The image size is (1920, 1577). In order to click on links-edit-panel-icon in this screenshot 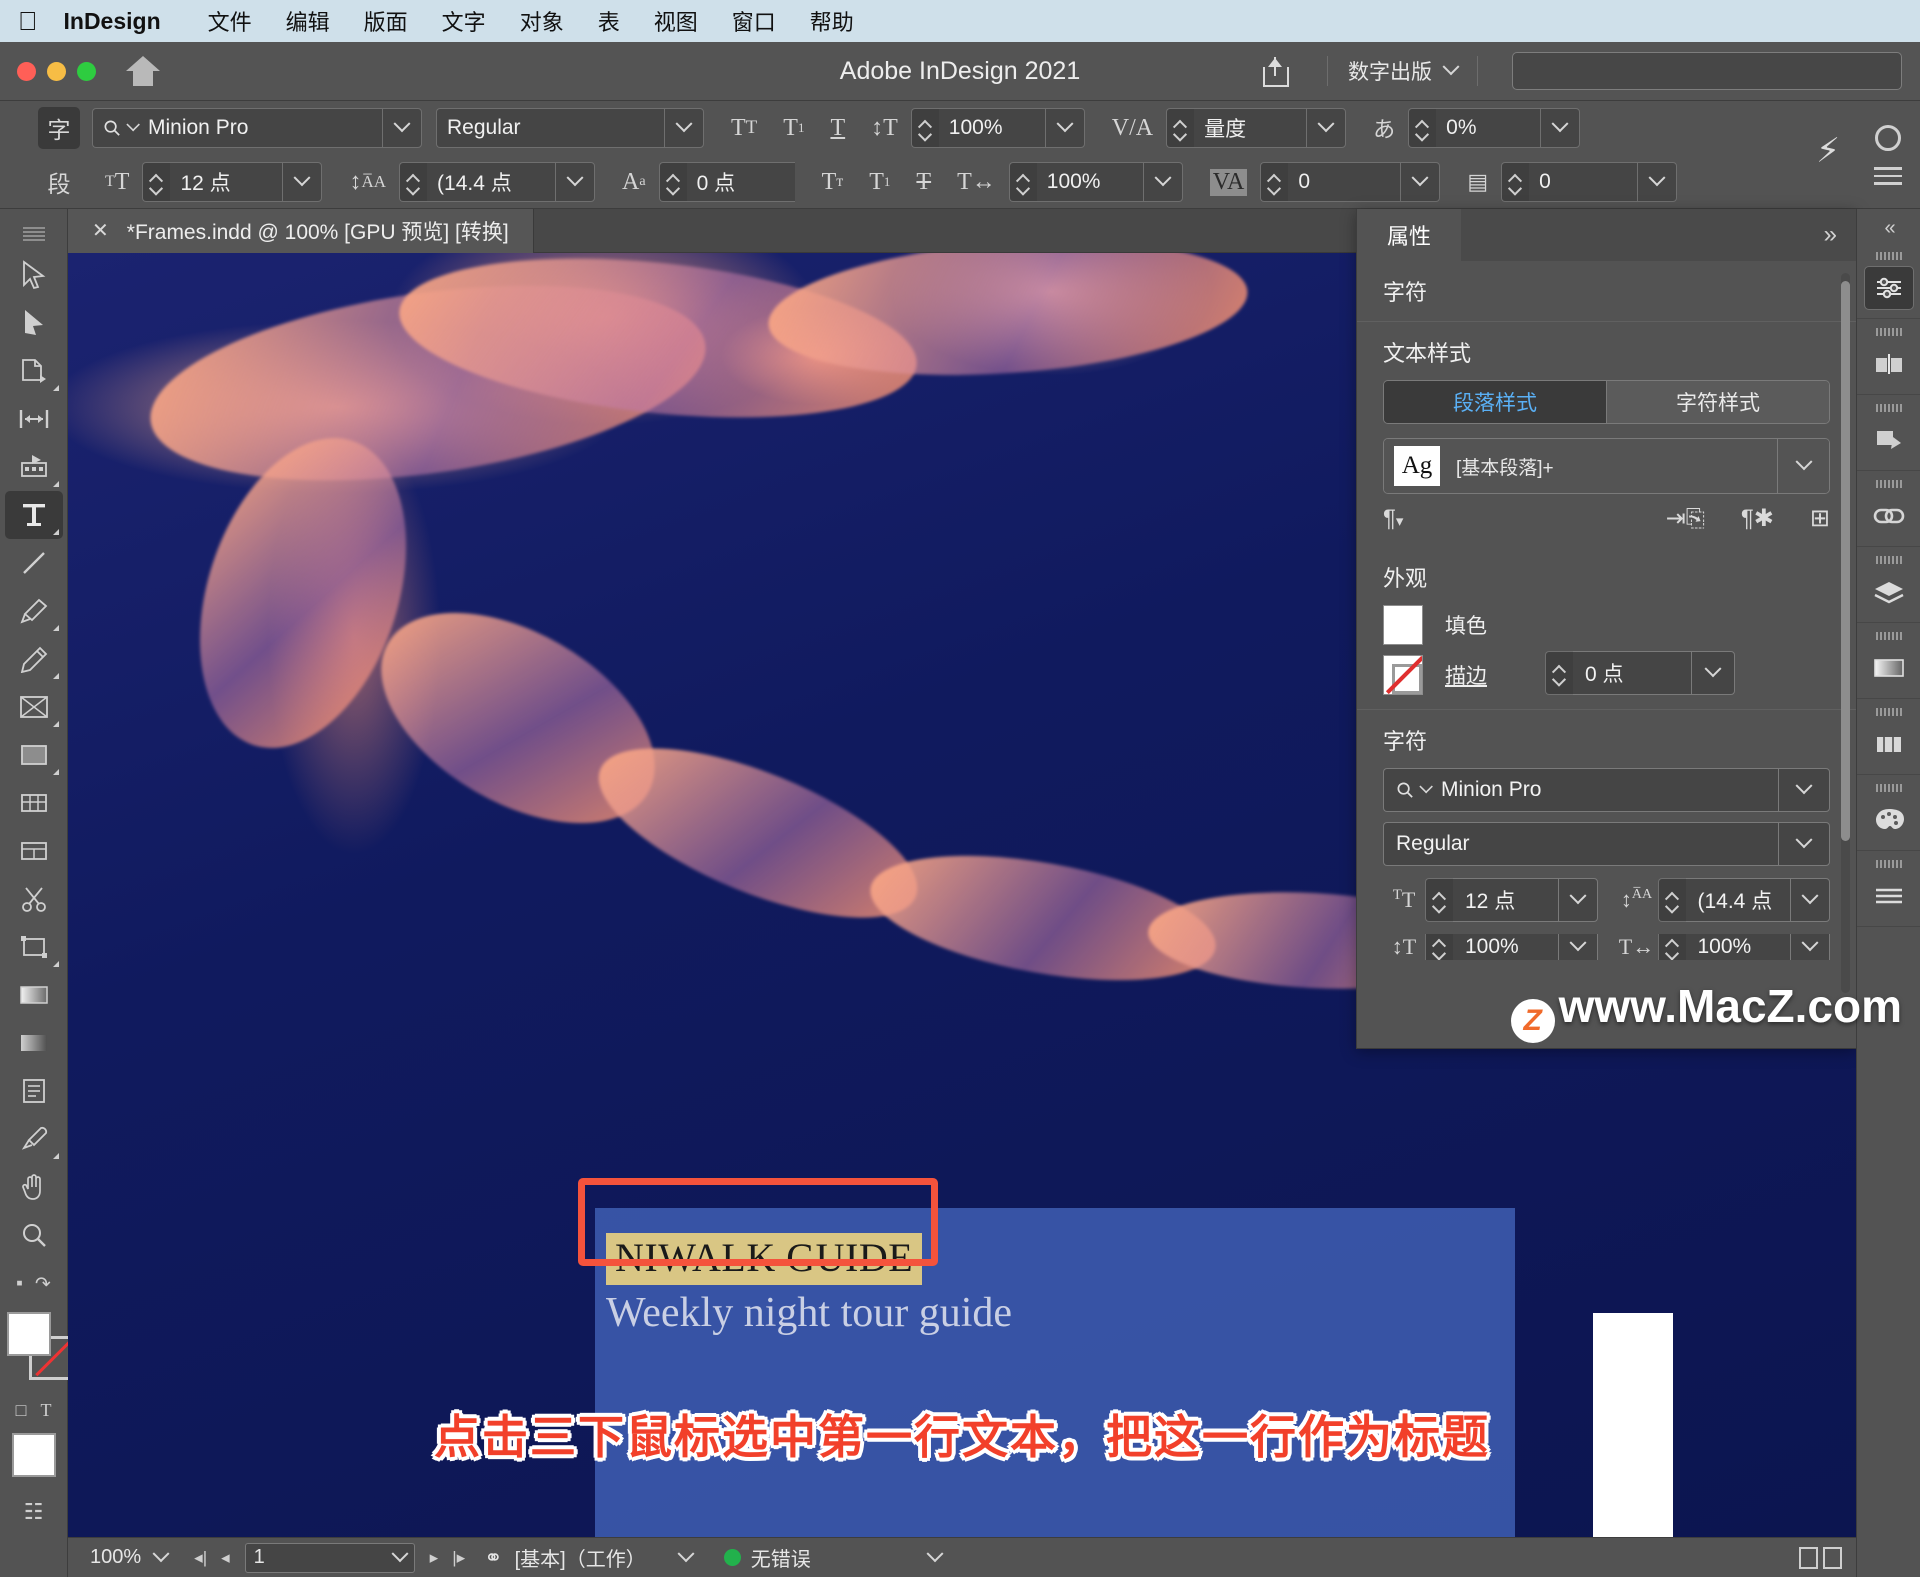, I will do `click(1889, 440)`.